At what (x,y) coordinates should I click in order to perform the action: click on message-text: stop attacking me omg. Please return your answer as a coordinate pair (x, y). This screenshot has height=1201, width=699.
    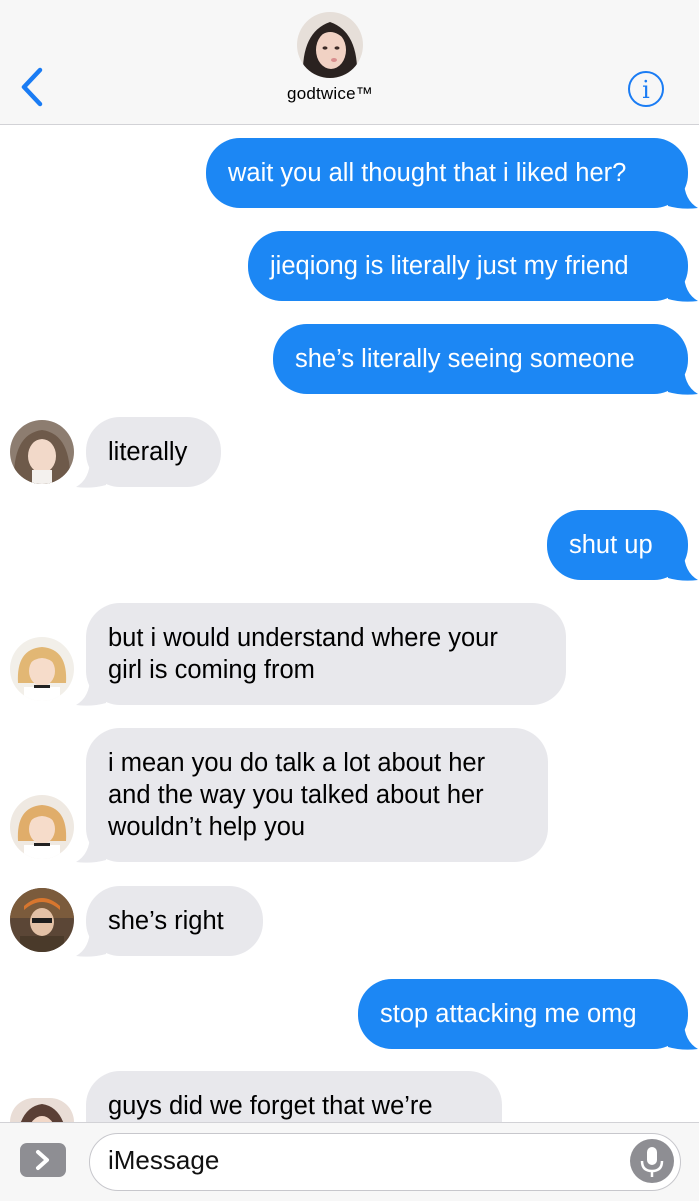
    Looking at the image, I should click on (508, 1014).